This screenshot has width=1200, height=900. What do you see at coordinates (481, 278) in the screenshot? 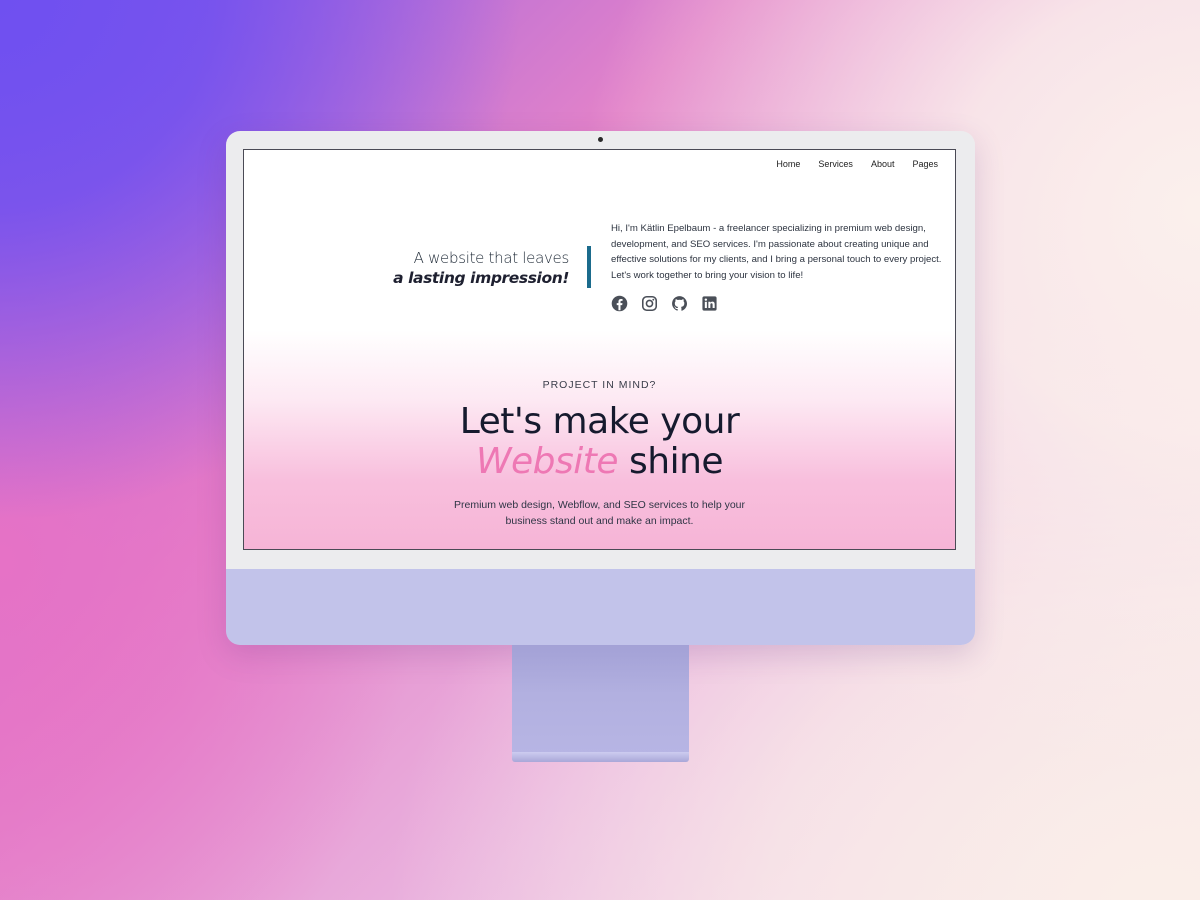
I see `tagline-line-2: a lasting impression!` at bounding box center [481, 278].